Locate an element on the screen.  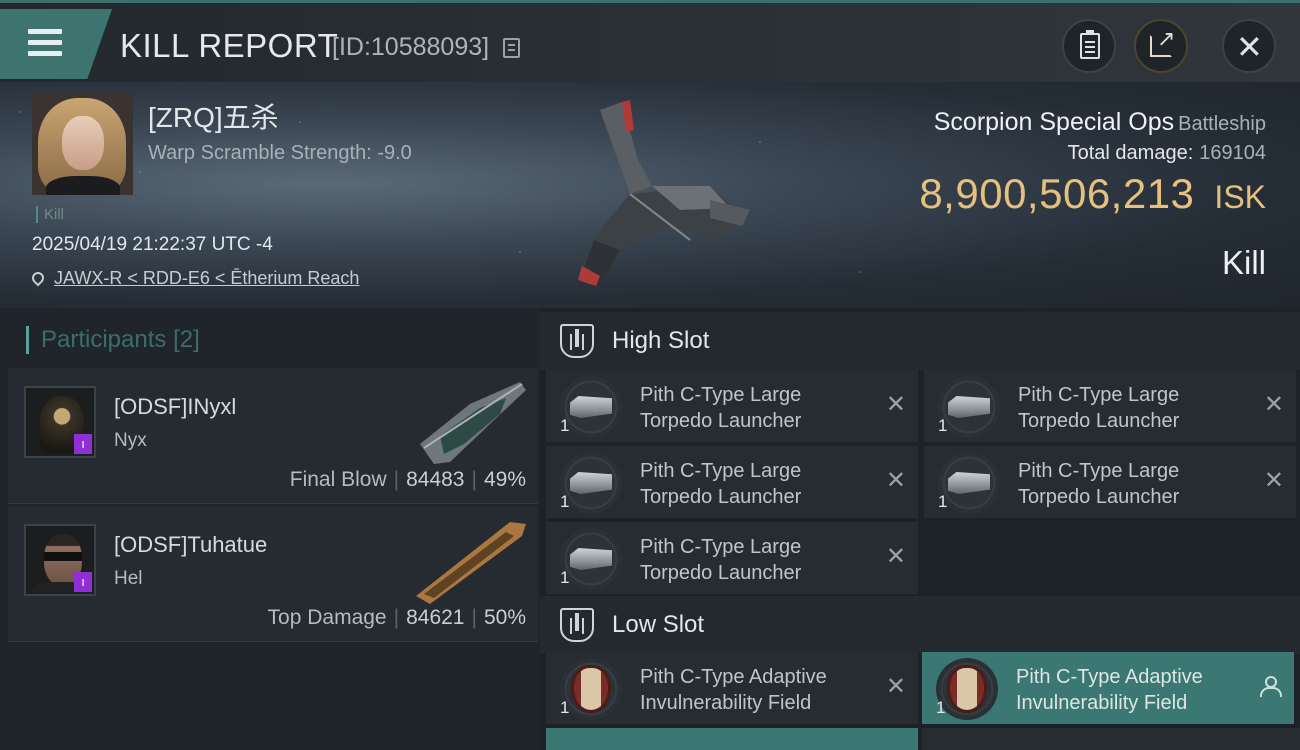
participant-stats: Final Blow | 84483 | 49% is located at coordinates (407, 479).